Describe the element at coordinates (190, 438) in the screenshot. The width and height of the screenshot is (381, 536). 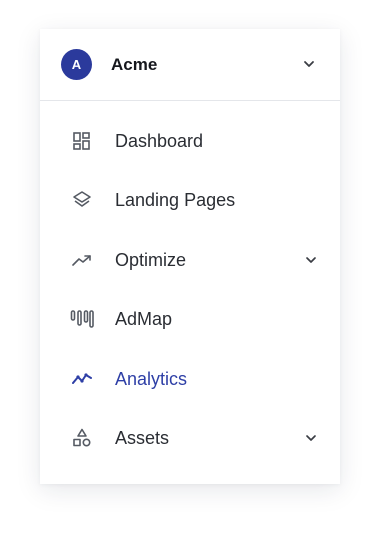
I see `sidebar-item-assets: Assets` at that location.